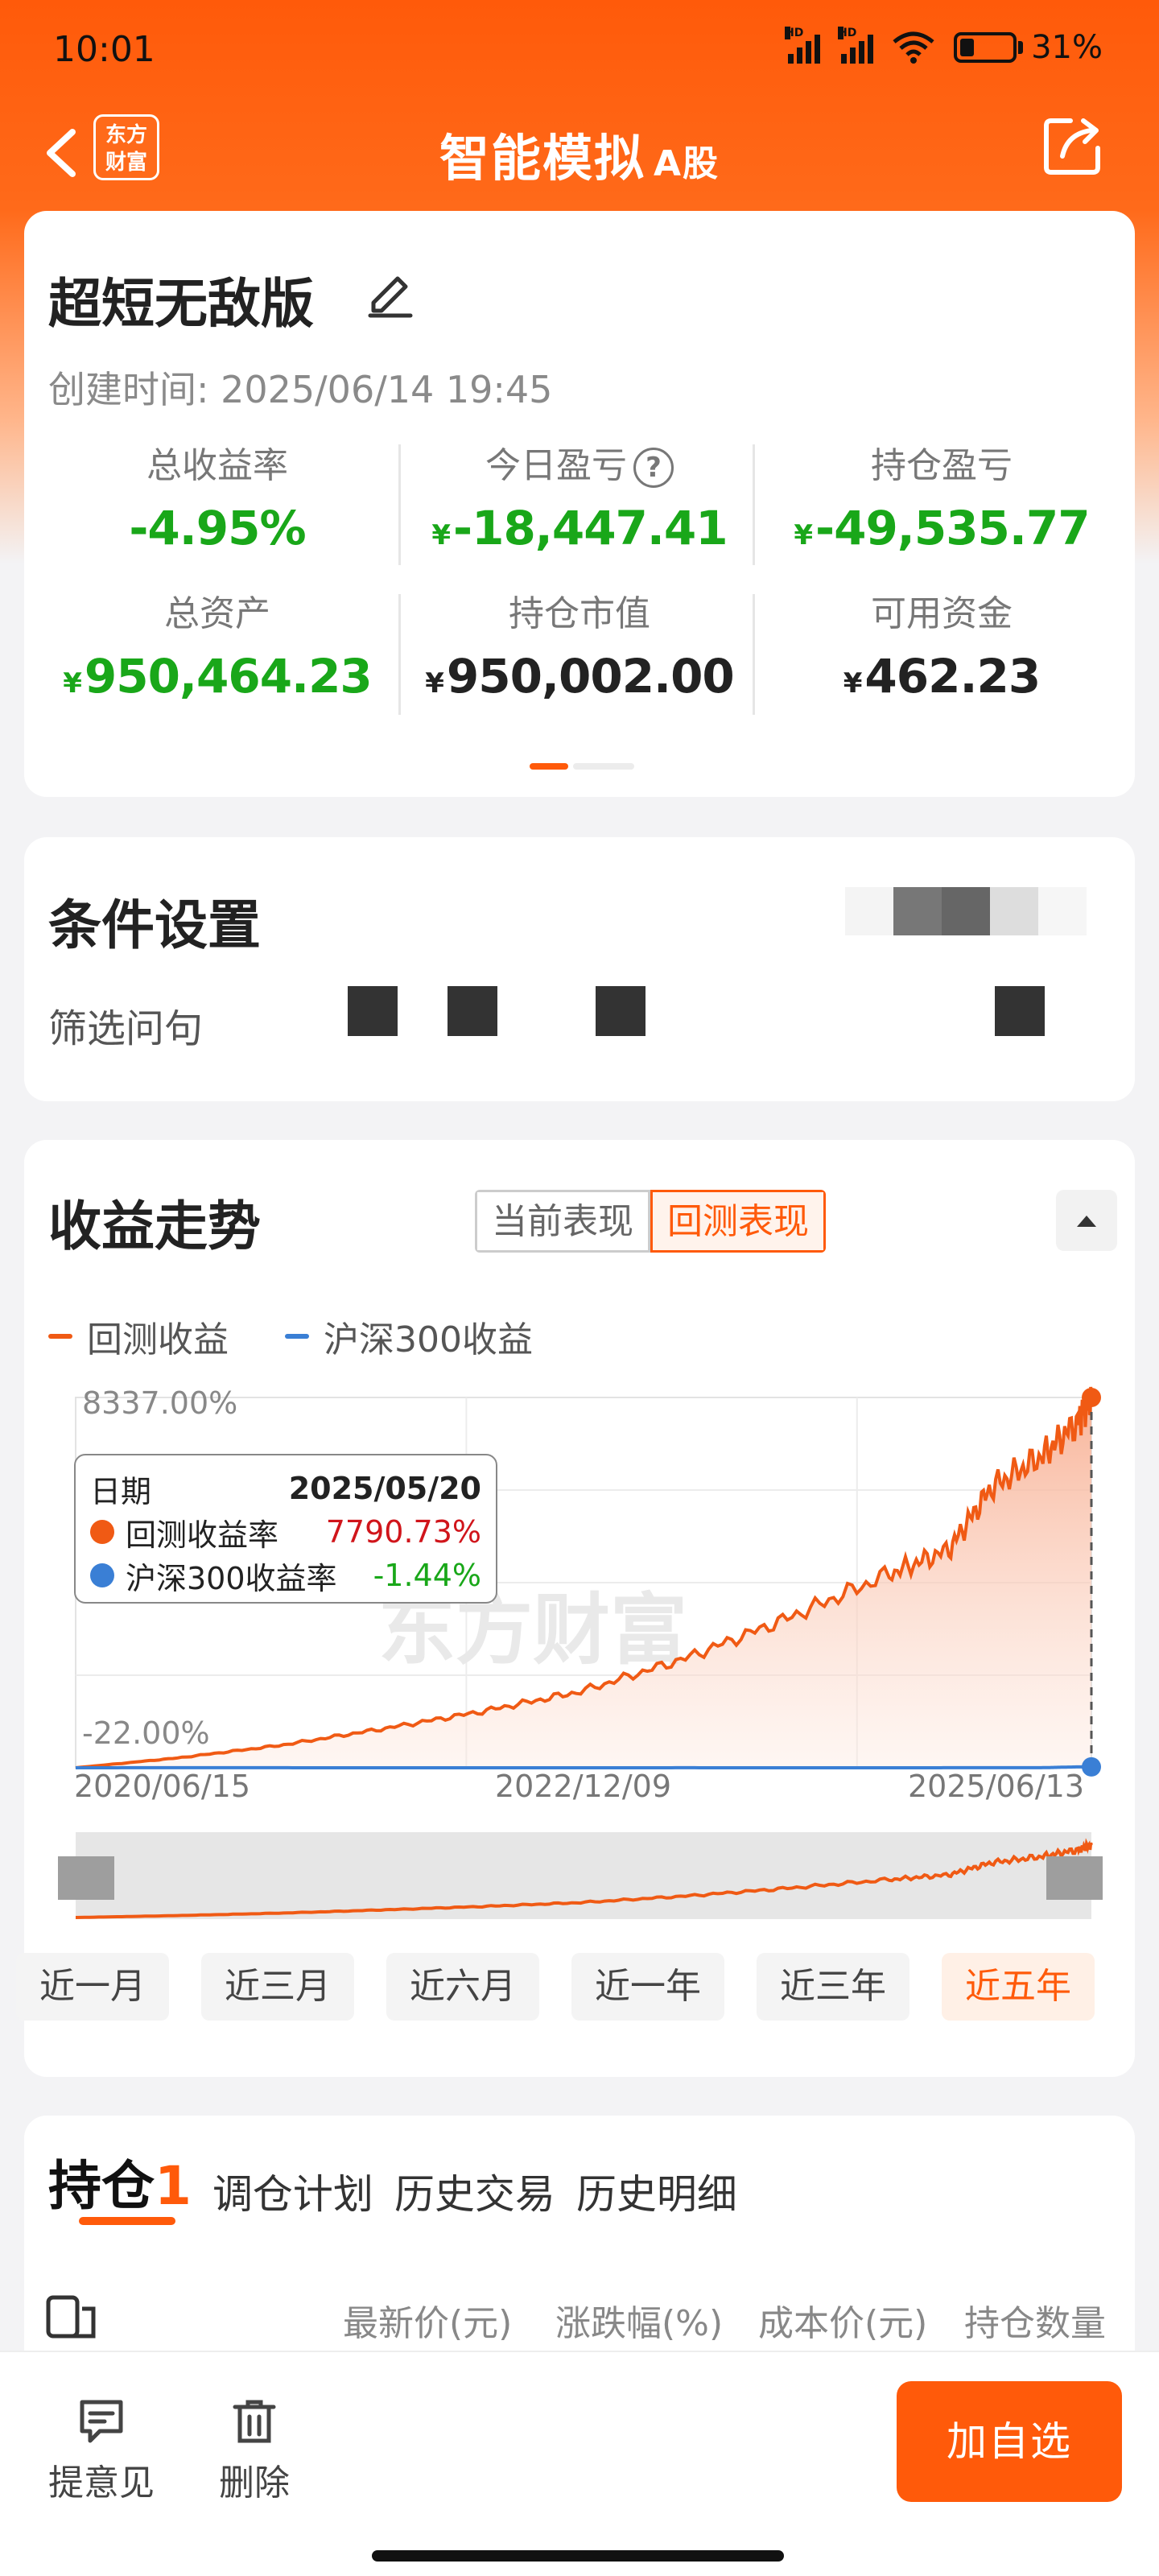 The width and height of the screenshot is (1159, 2576). What do you see at coordinates (647, 1987) in the screenshot?
I see `range-1y: 近一年` at bounding box center [647, 1987].